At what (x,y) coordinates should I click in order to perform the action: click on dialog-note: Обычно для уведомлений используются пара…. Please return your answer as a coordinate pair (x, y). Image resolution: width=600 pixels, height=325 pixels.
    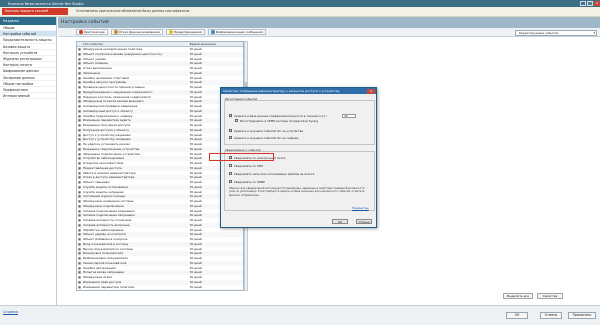
    Looking at the image, I should click on (297, 192).